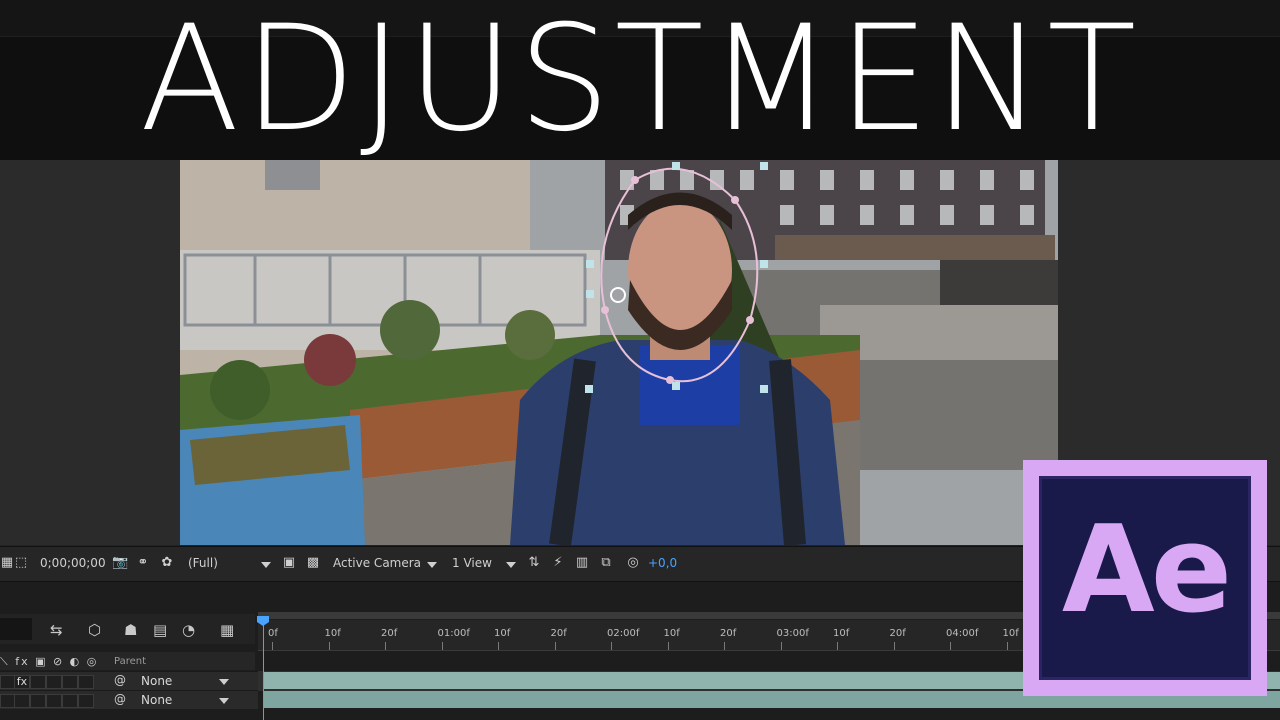  I want to click on parent-column-header: Parent, so click(130, 661).